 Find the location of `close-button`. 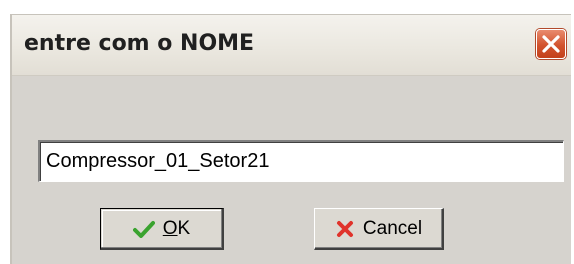

close-button is located at coordinates (551, 44).